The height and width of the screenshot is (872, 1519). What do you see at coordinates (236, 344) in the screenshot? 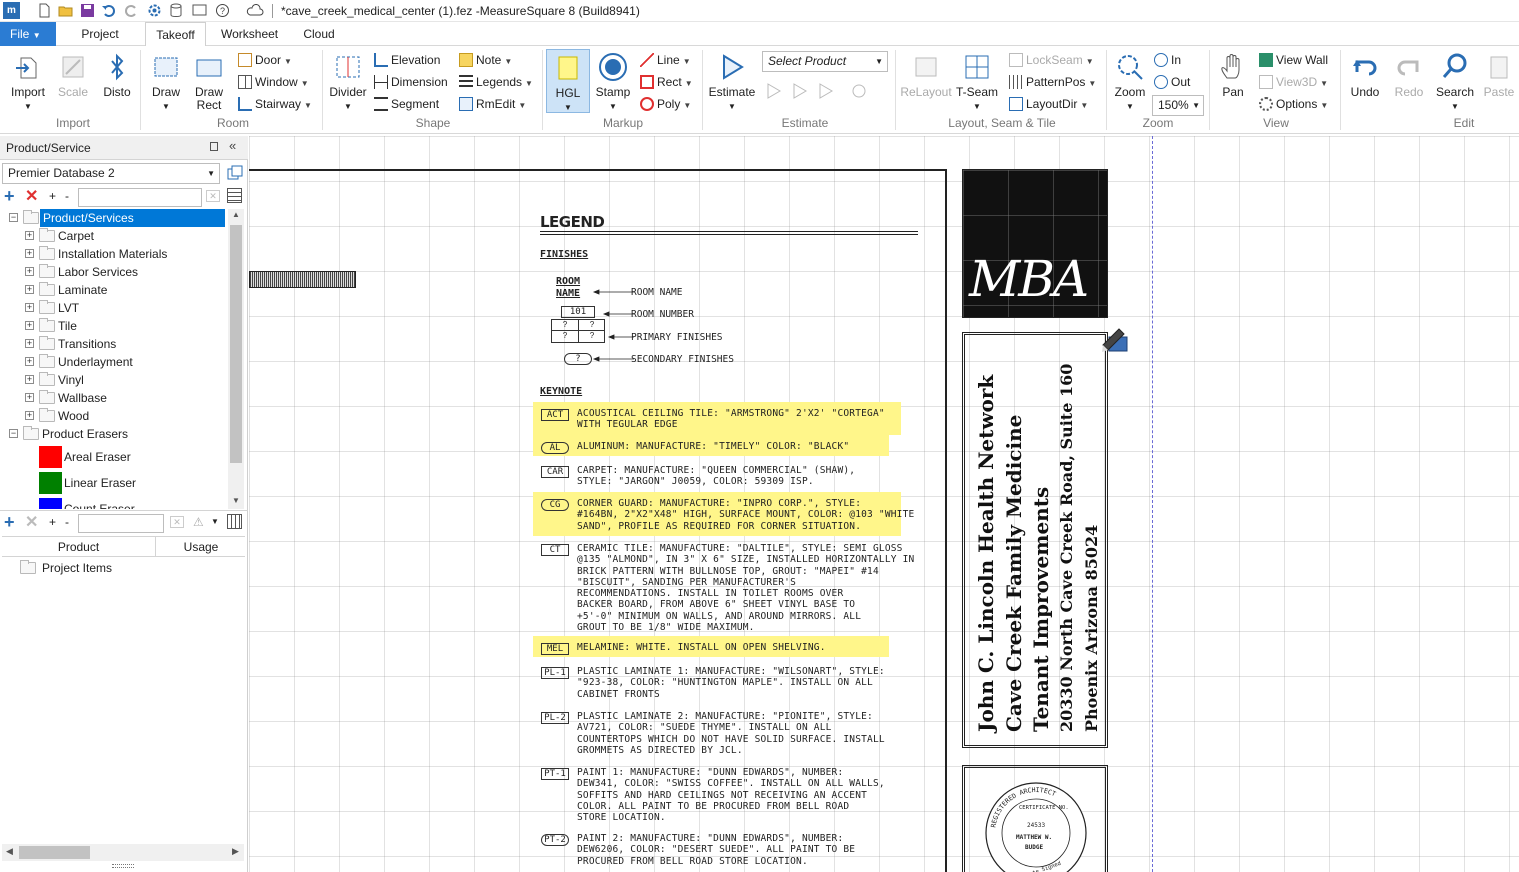
I see `tree-scrollbar-thumb` at bounding box center [236, 344].